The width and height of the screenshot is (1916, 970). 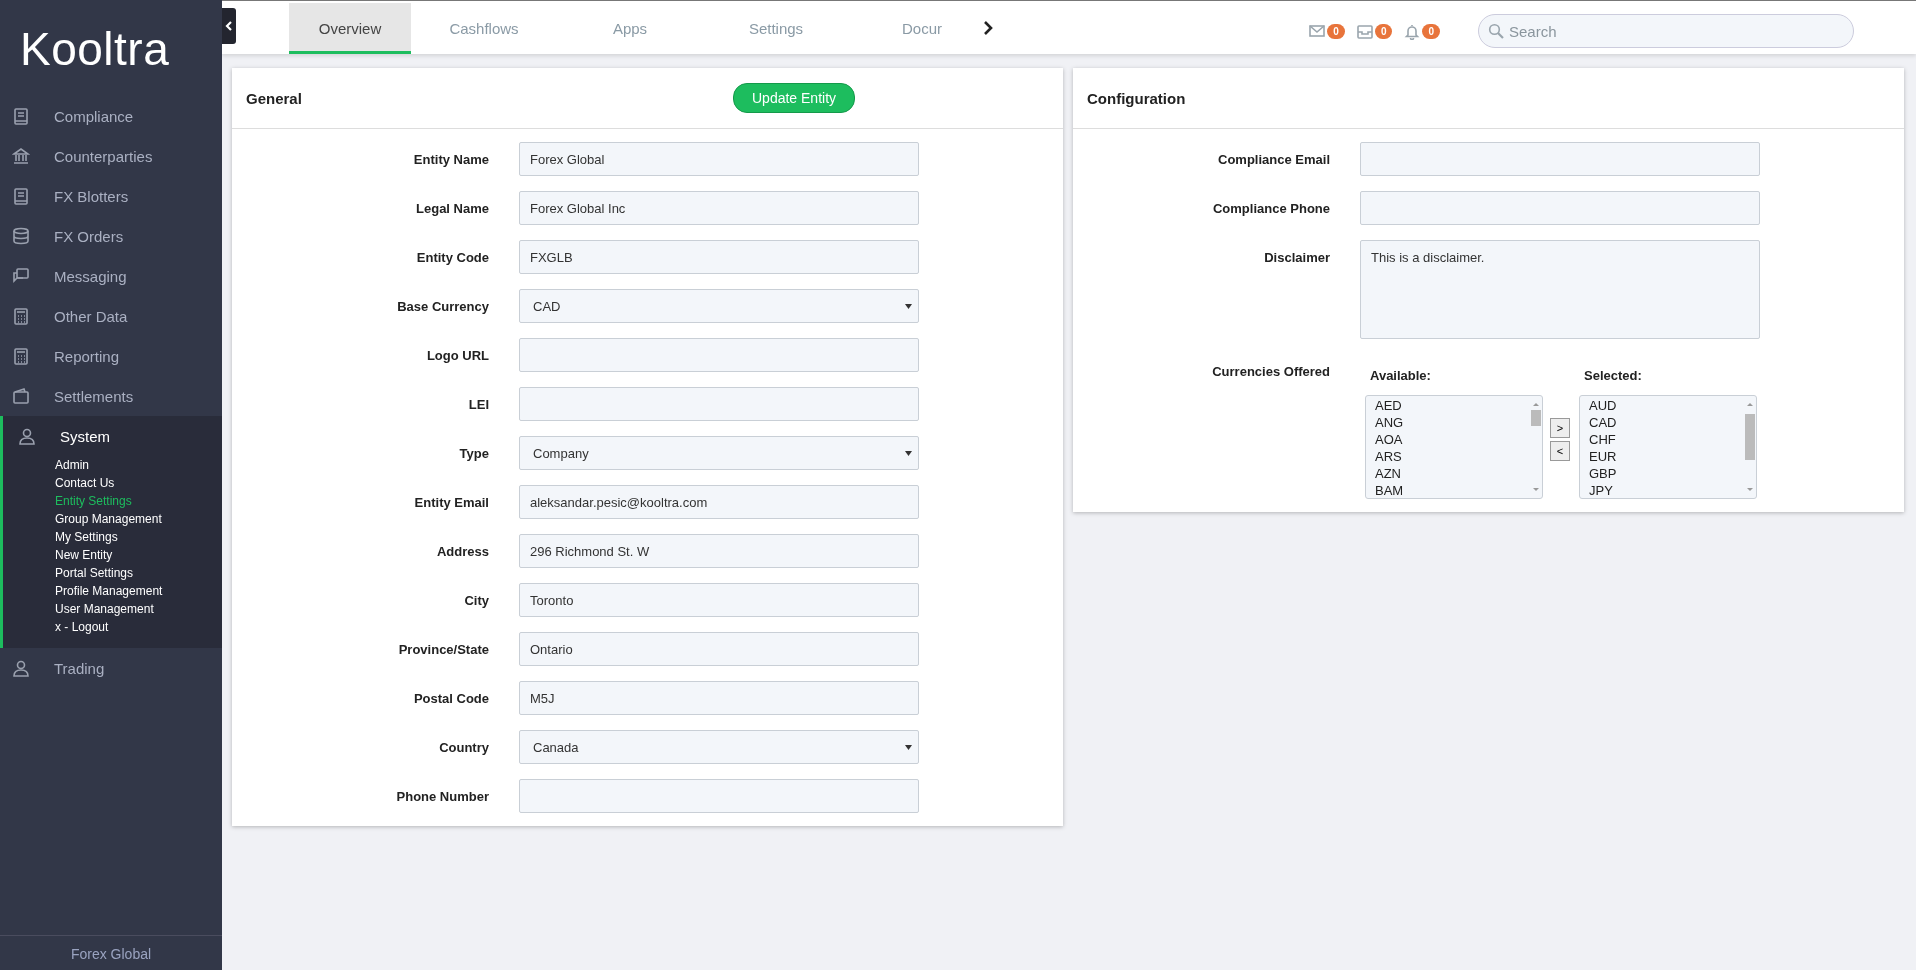 I want to click on logo: Kooltra, so click(x=95, y=49).